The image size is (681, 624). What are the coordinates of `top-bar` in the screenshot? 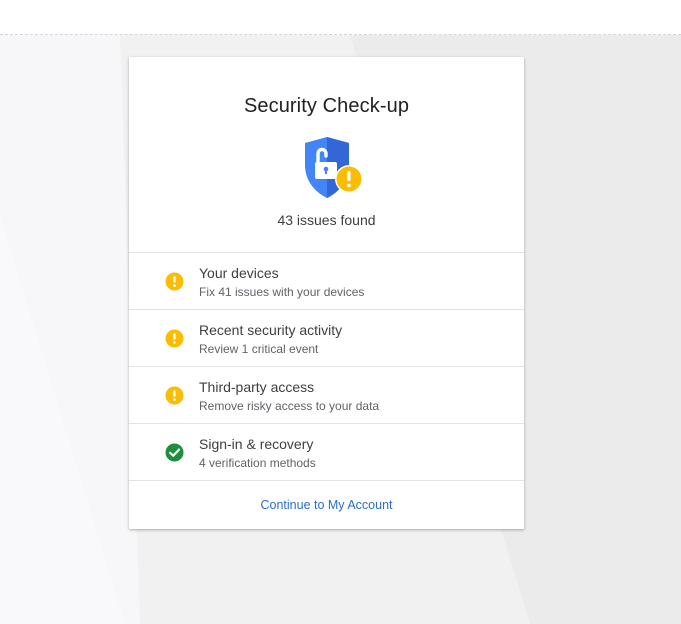 It's located at (340, 17).